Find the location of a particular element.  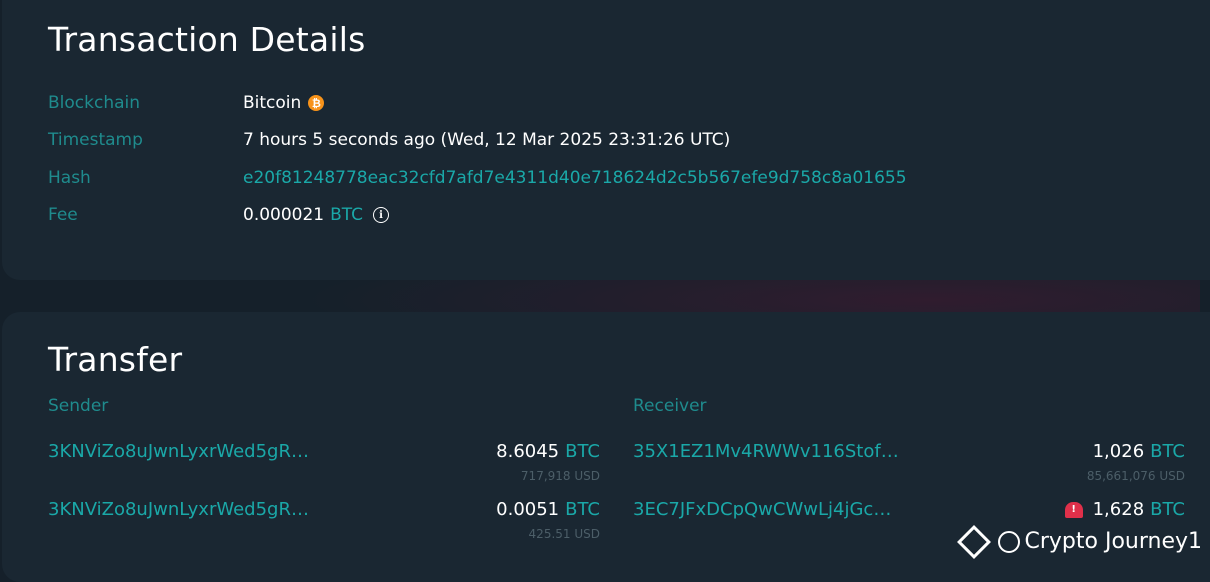

sender-amount: 8.6045 BTC is located at coordinates (548, 451).